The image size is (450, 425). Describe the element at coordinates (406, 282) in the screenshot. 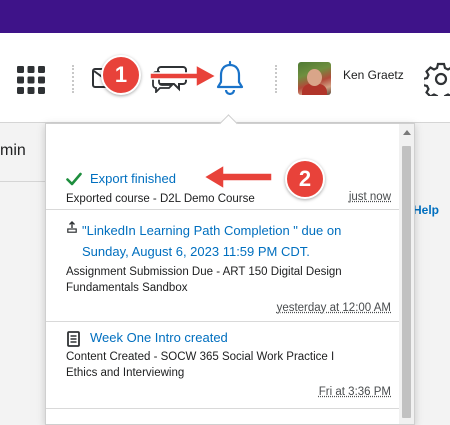

I see `scrollbar-thumb` at that location.